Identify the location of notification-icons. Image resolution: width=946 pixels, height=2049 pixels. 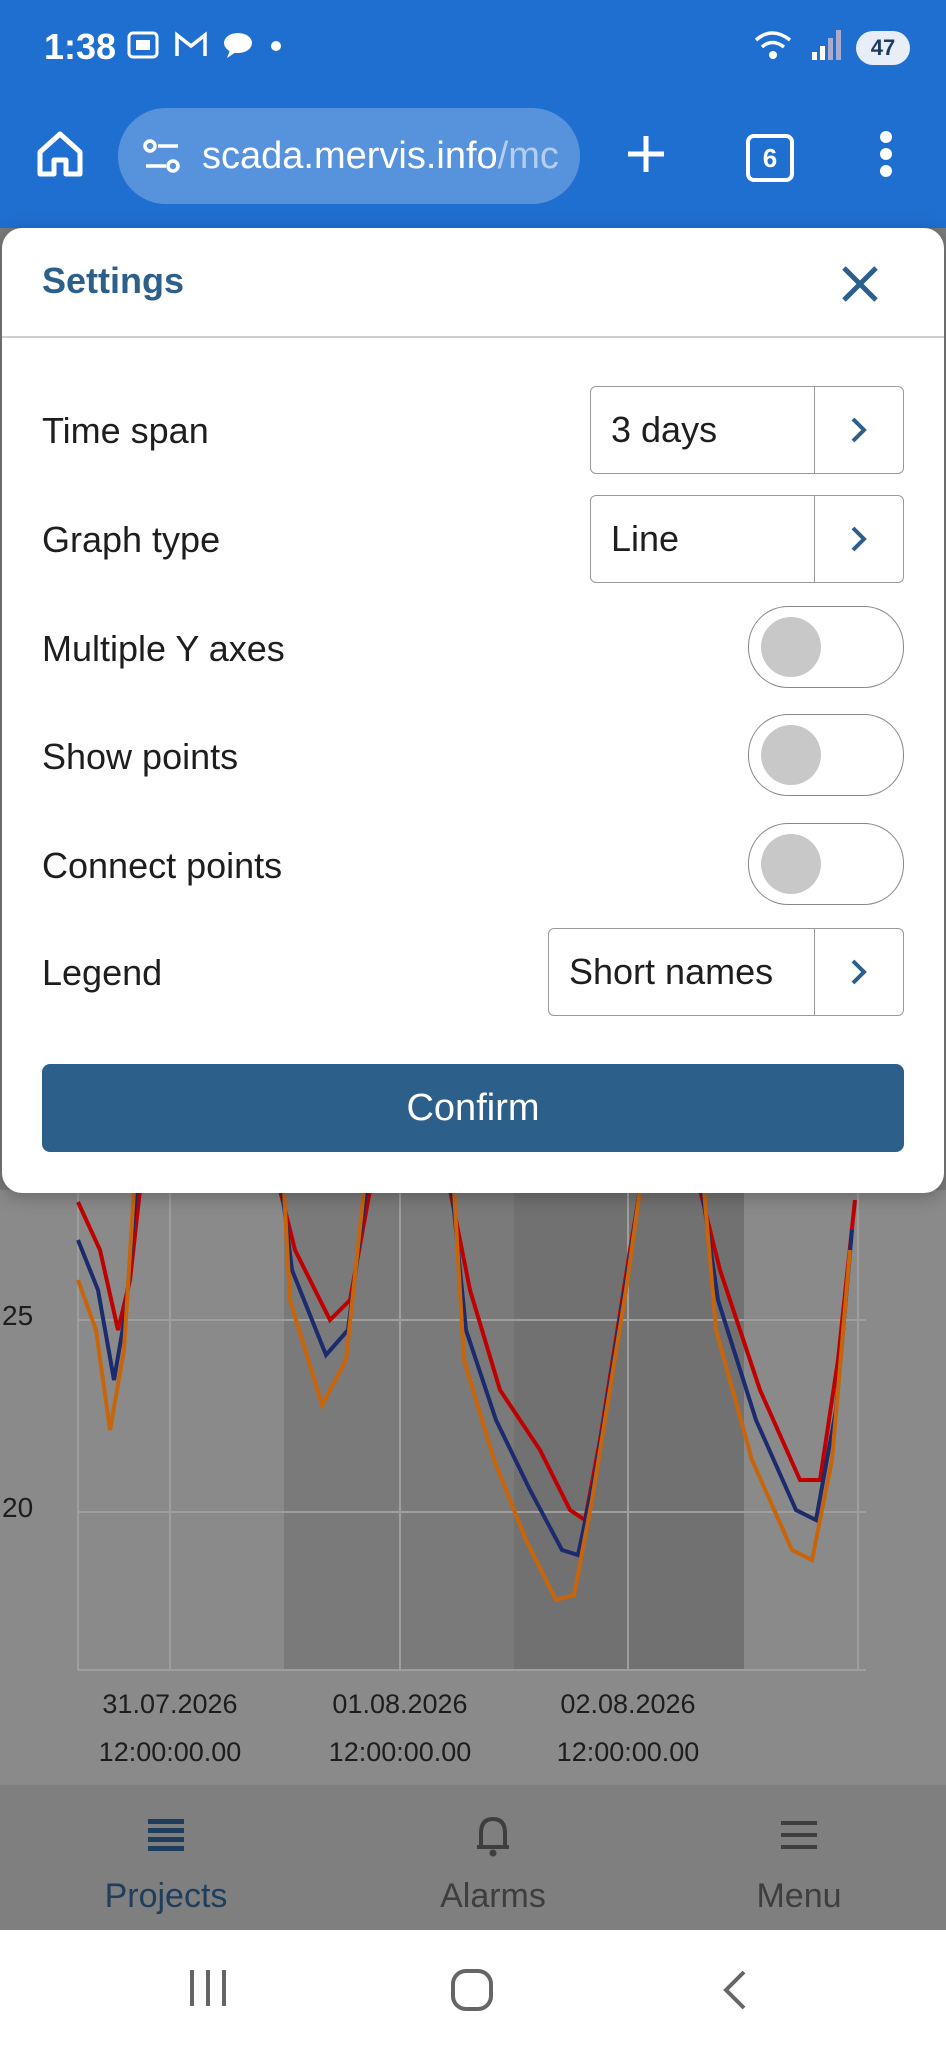
(205, 49).